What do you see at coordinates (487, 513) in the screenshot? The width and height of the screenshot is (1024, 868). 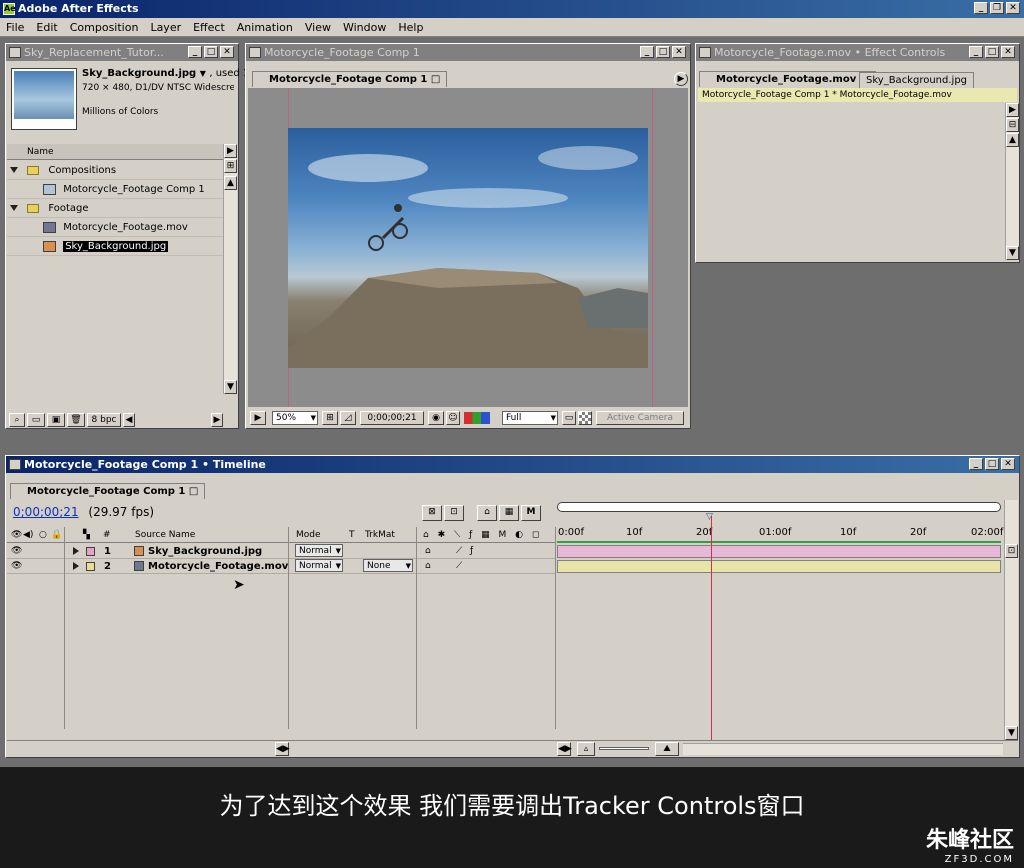 I see `hide-shy-icon: ⌂` at bounding box center [487, 513].